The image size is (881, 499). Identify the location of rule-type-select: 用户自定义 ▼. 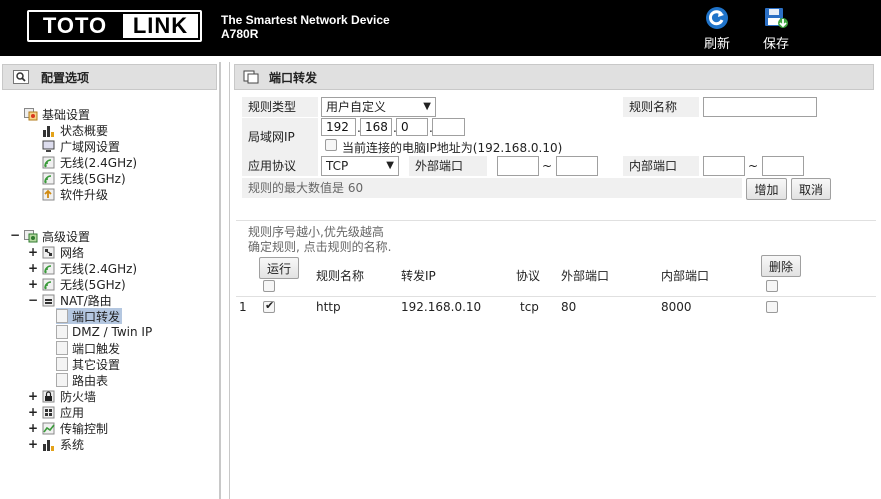
(378, 107).